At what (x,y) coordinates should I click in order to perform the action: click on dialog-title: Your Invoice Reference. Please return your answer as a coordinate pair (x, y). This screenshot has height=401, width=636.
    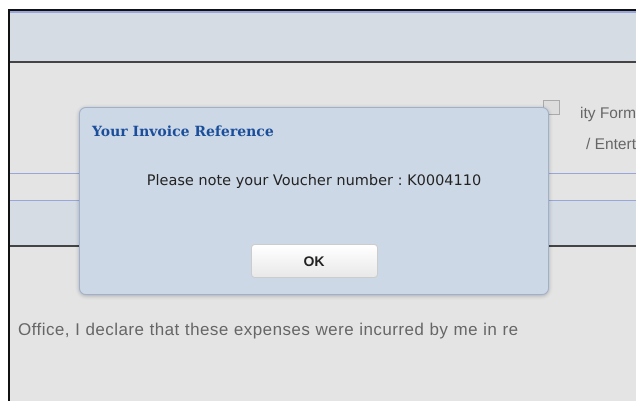
    Looking at the image, I should click on (183, 132).